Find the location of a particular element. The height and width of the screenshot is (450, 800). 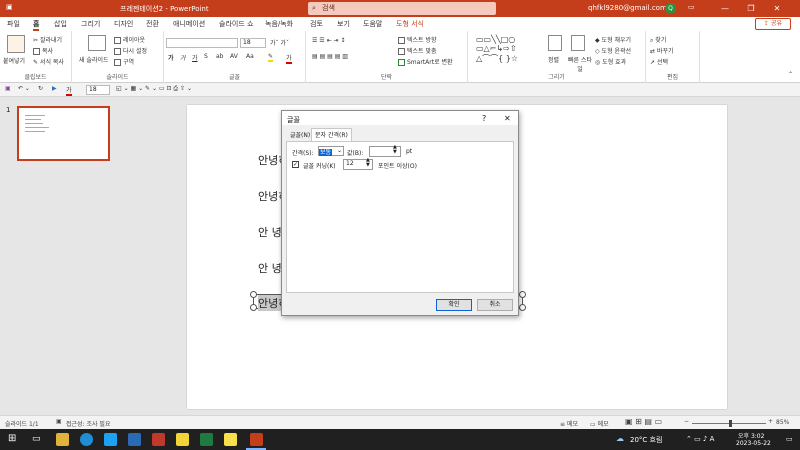

excel-icon is located at coordinates (206, 439).